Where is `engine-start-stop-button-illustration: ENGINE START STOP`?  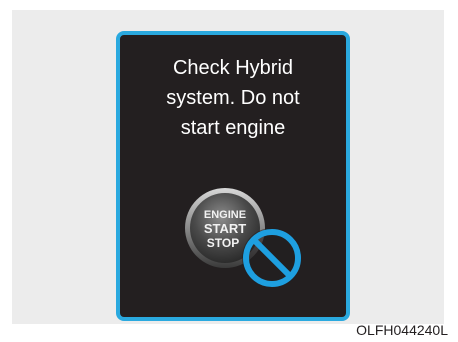 engine-start-stop-button-illustration: ENGINE START STOP is located at coordinates (243, 238).